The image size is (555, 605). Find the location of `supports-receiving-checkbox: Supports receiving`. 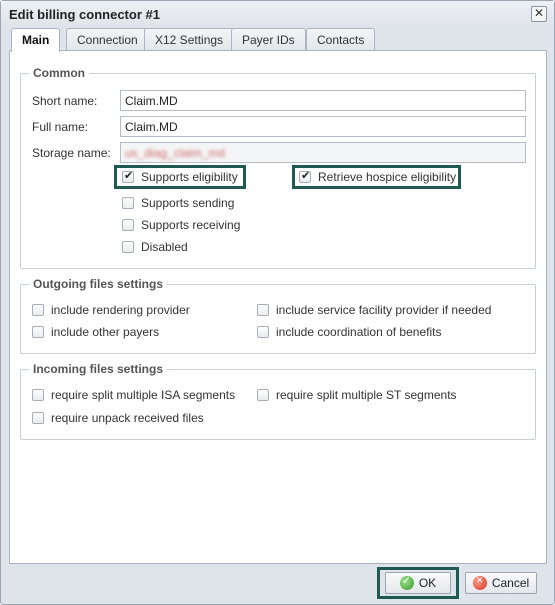

supports-receiving-checkbox: Supports receiving is located at coordinates (181, 225).